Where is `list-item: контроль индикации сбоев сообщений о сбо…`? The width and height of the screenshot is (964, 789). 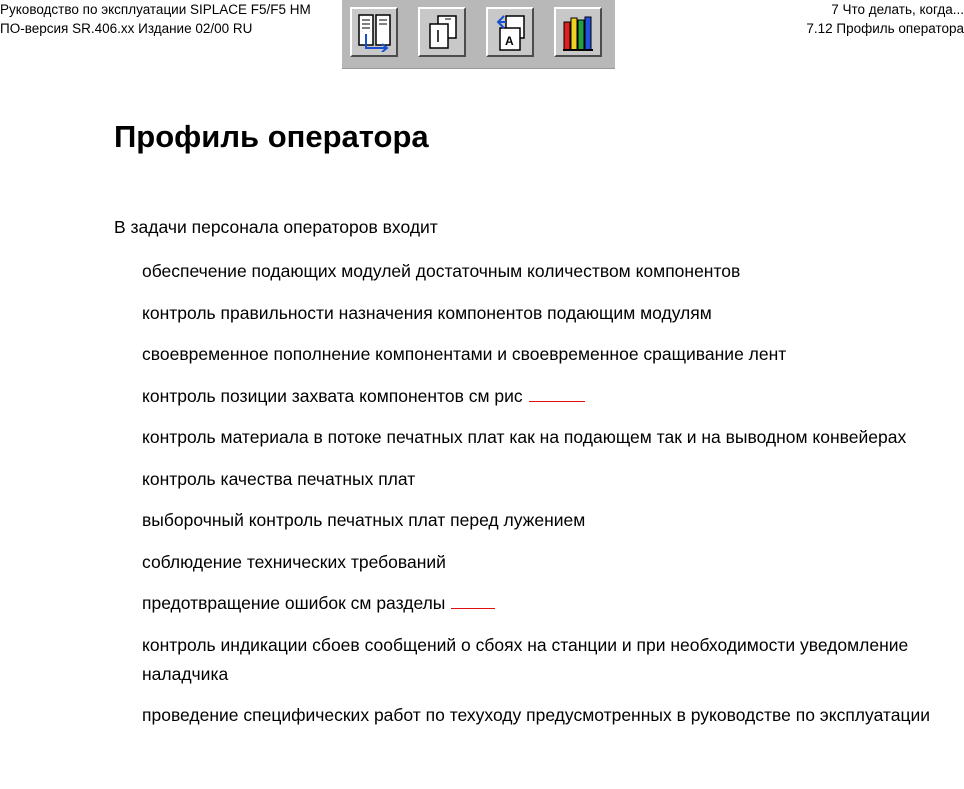
list-item: контроль индикации сбоев сообщений о сбо… is located at coordinates (525, 659).